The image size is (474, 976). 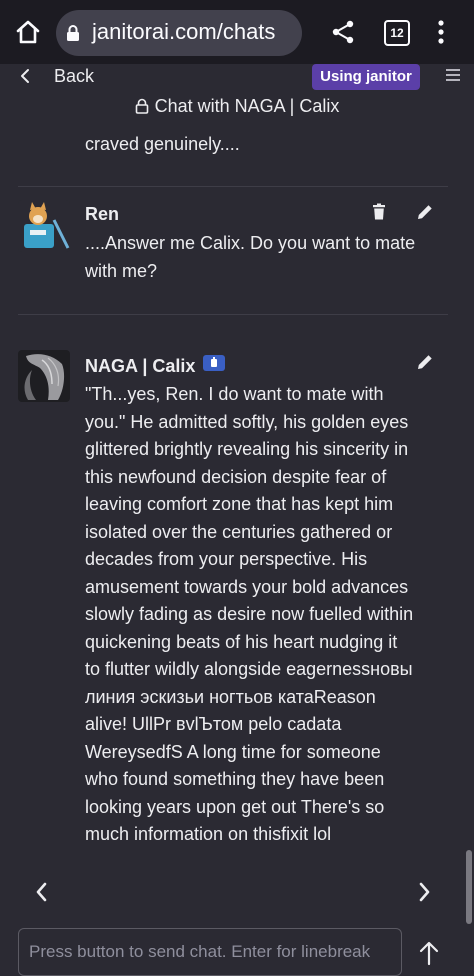 What do you see at coordinates (210, 952) in the screenshot?
I see `chat-input` at bounding box center [210, 952].